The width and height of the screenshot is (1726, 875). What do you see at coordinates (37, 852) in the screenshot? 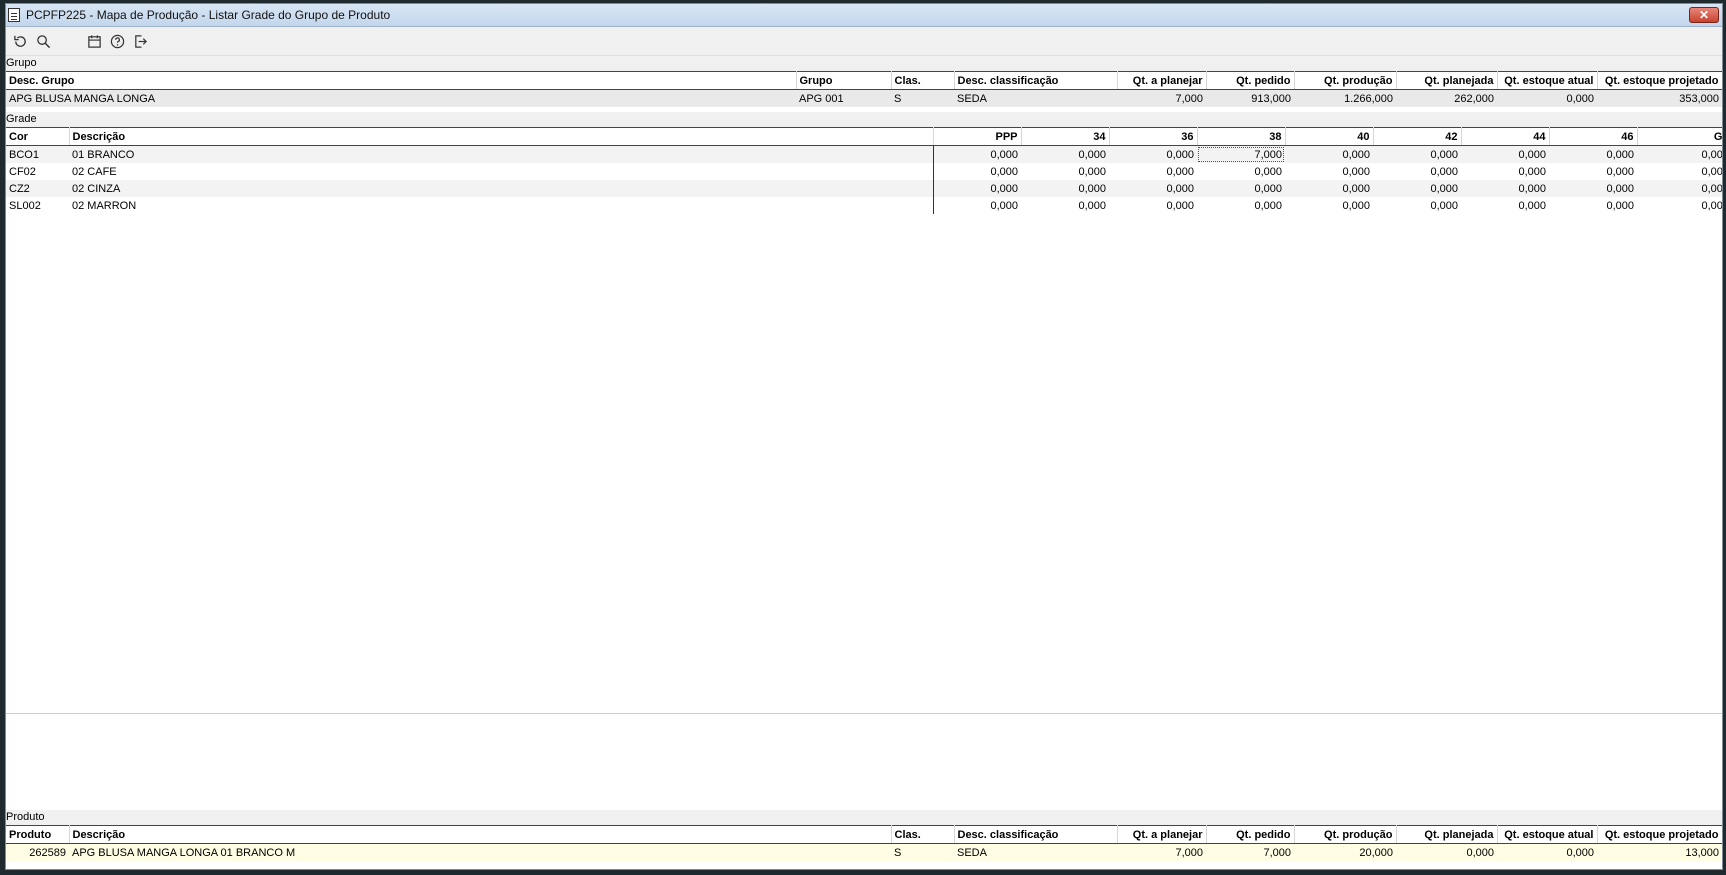
I see `cell-produto: 262589` at bounding box center [37, 852].